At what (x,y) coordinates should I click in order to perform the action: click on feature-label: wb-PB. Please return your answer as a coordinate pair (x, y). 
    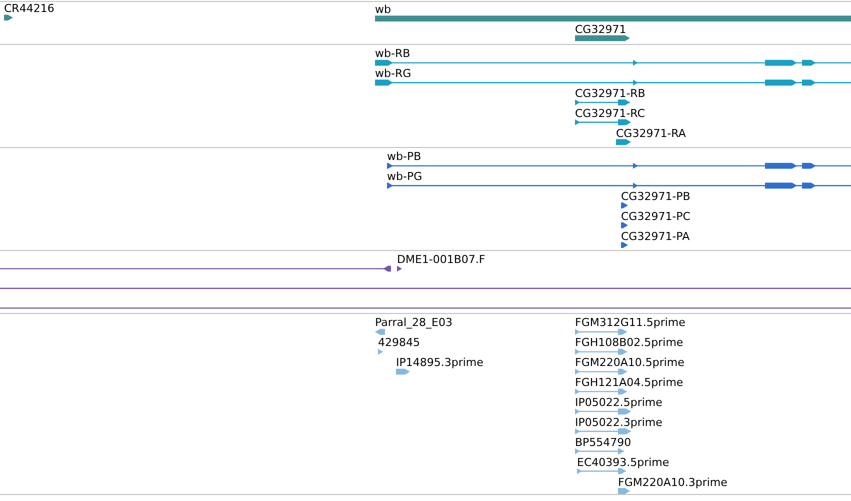
    Looking at the image, I should click on (404, 156).